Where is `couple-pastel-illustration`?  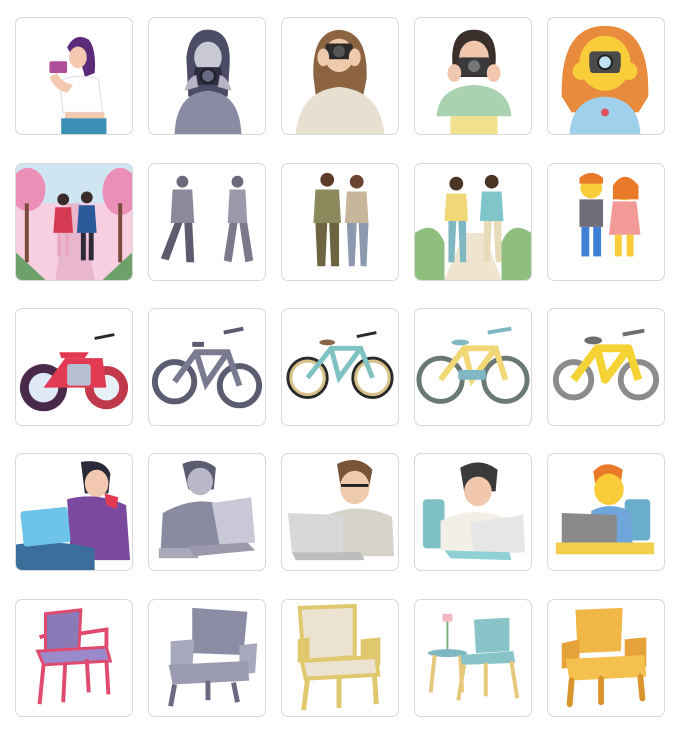 couple-pastel-illustration is located at coordinates (473, 227).